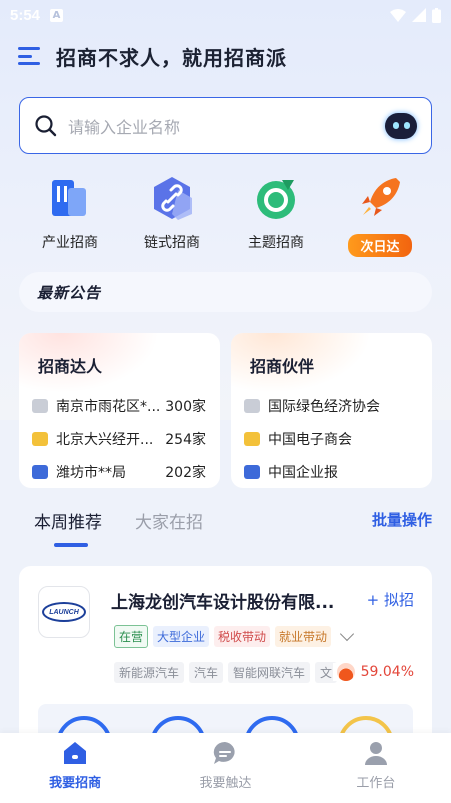 Image resolution: width=451 pixels, height=803 pixels. I want to click on search-icon, so click(46, 125).